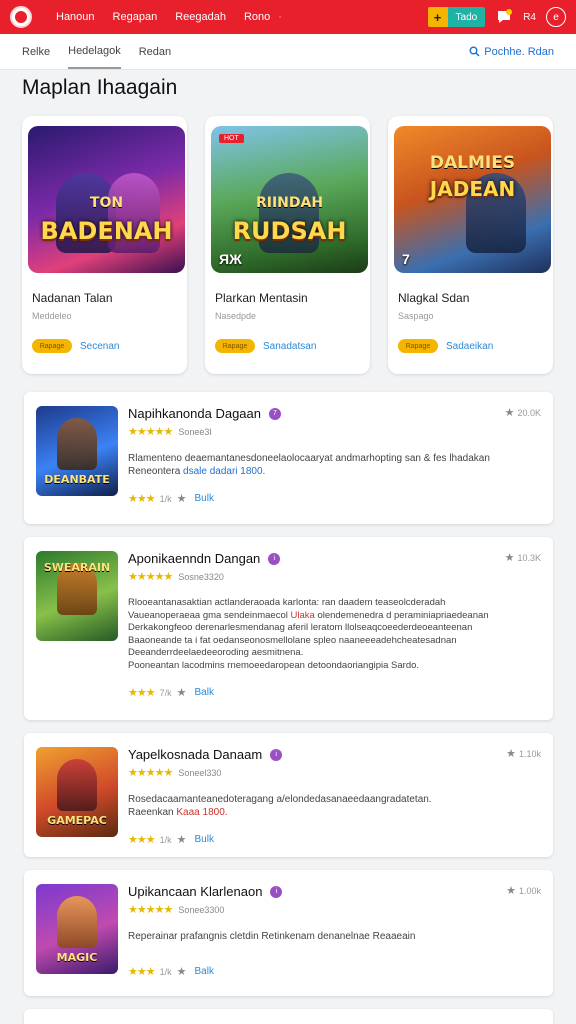 Image resolution: width=576 pixels, height=1024 pixels. I want to click on description-line: Raeenkan, so click(151, 812).